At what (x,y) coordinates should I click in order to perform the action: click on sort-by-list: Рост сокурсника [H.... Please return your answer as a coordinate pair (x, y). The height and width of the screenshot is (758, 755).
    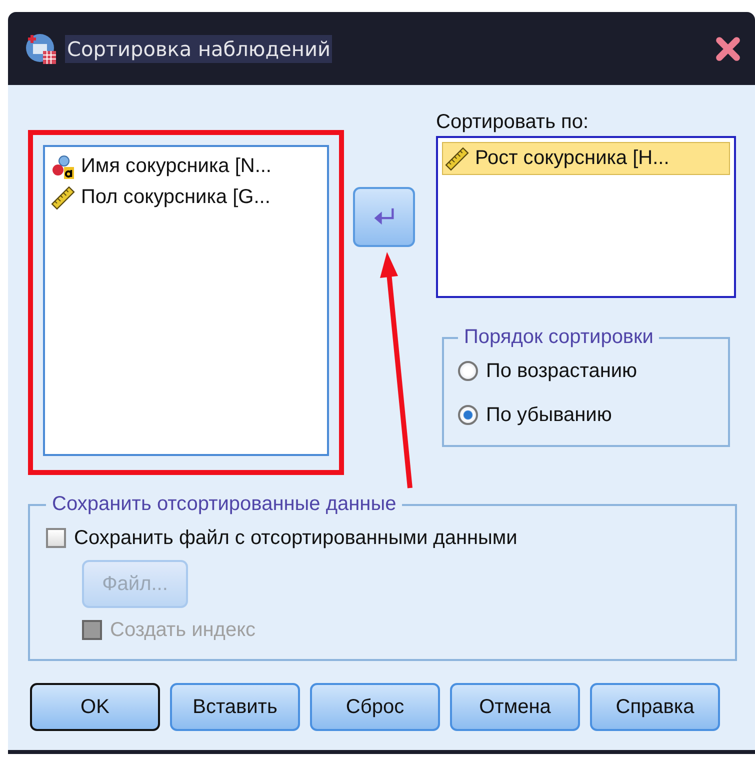
    Looking at the image, I should click on (586, 217).